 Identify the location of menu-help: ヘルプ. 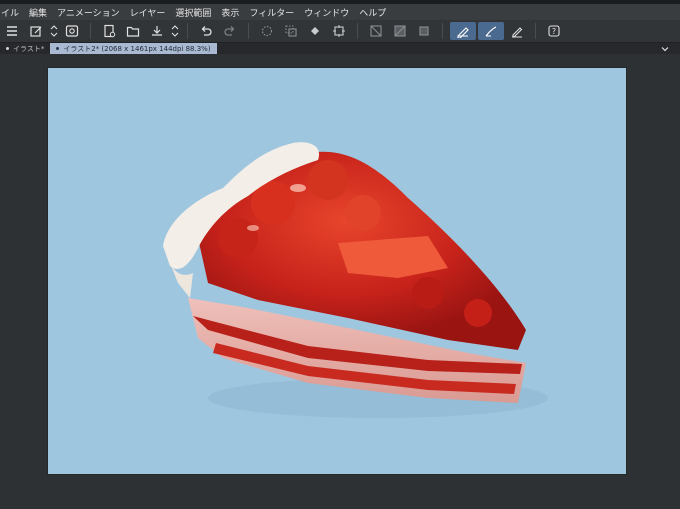
(372, 12).